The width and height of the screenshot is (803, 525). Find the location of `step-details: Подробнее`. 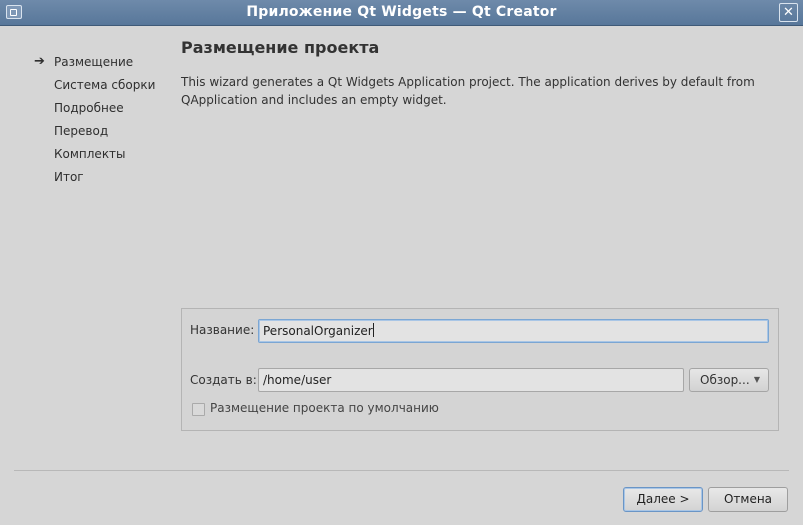

step-details: Подробнее is located at coordinates (85, 109).